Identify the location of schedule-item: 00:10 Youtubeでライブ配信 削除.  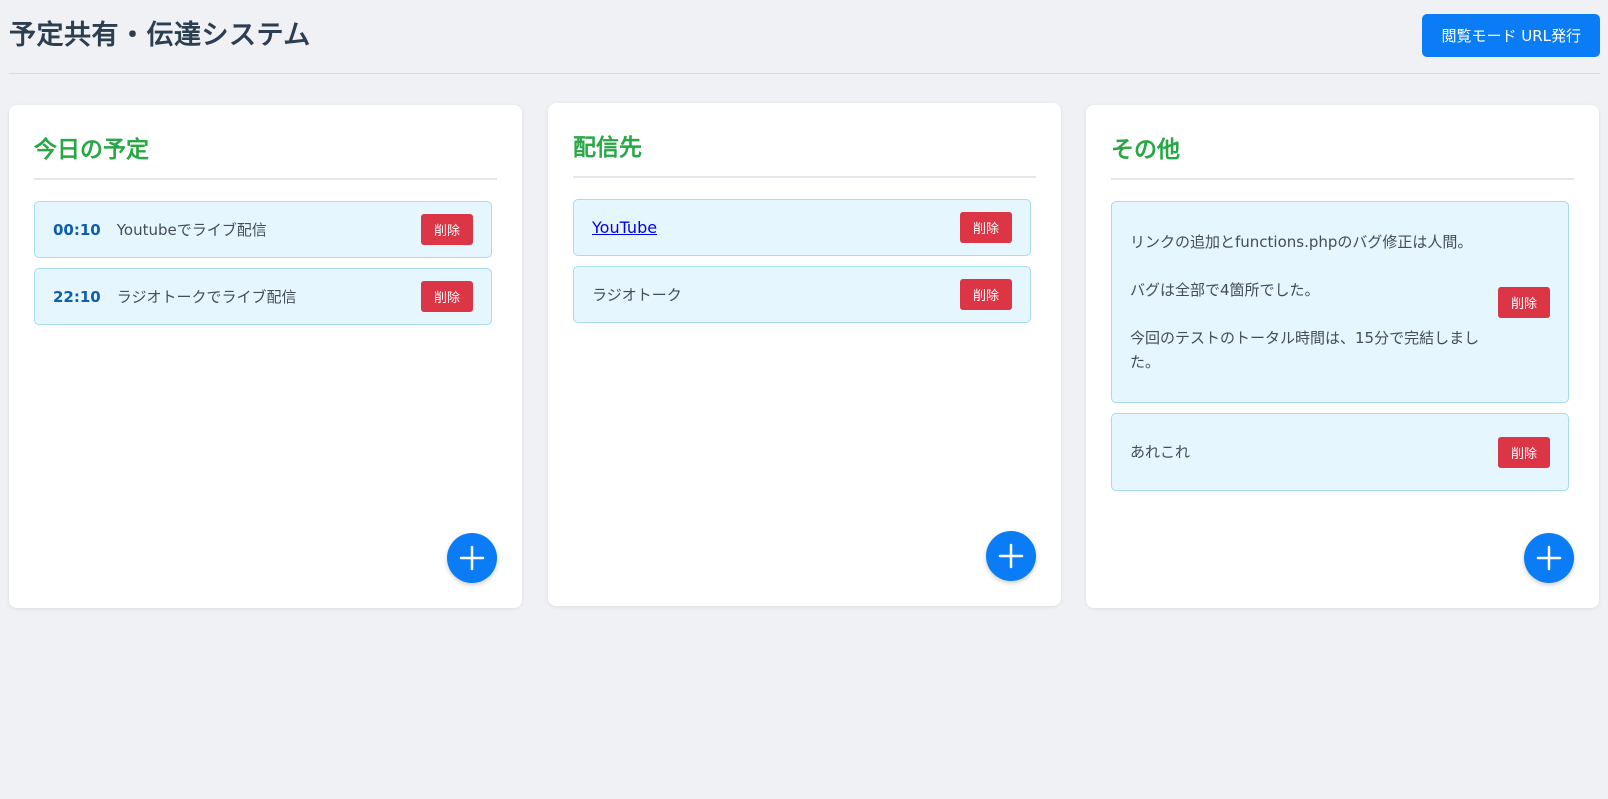
(263, 229).